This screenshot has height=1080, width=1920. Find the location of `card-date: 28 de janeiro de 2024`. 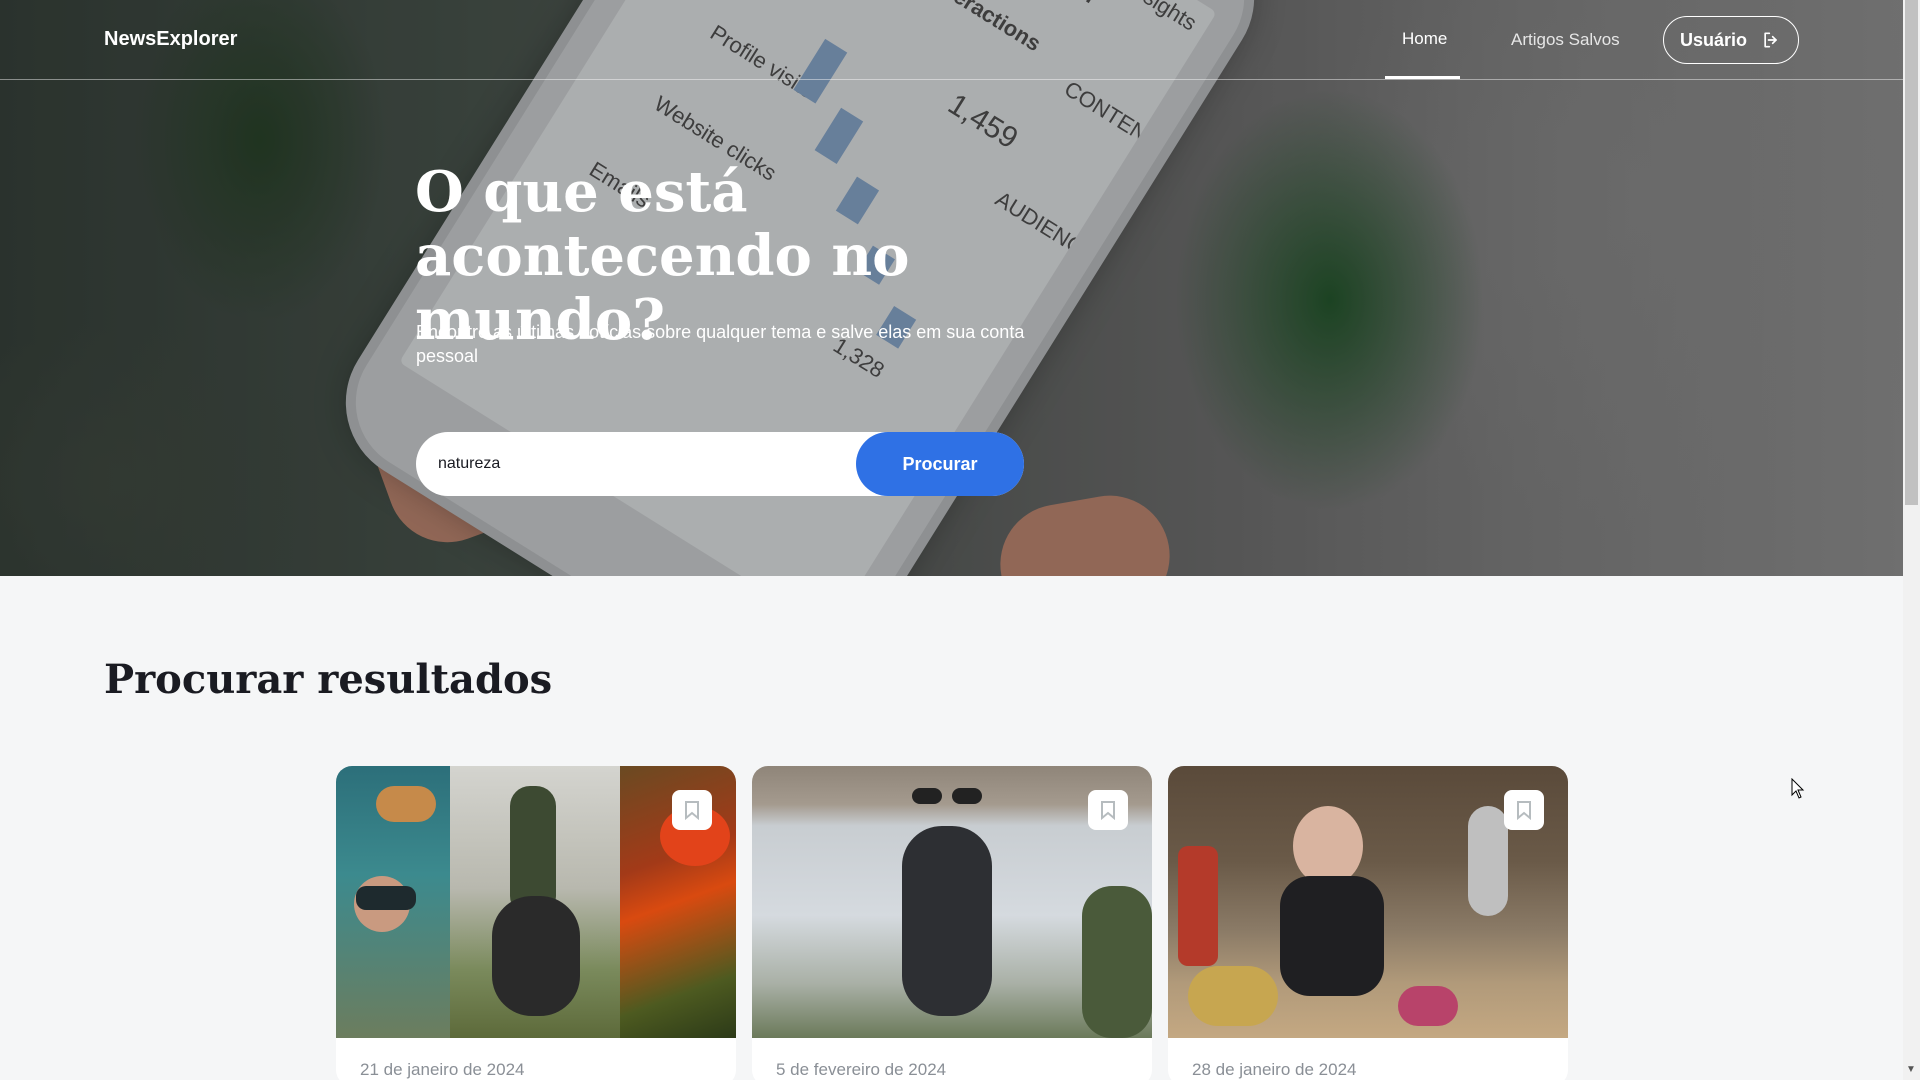

card-date: 28 de janeiro de 2024 is located at coordinates (1274, 1069).